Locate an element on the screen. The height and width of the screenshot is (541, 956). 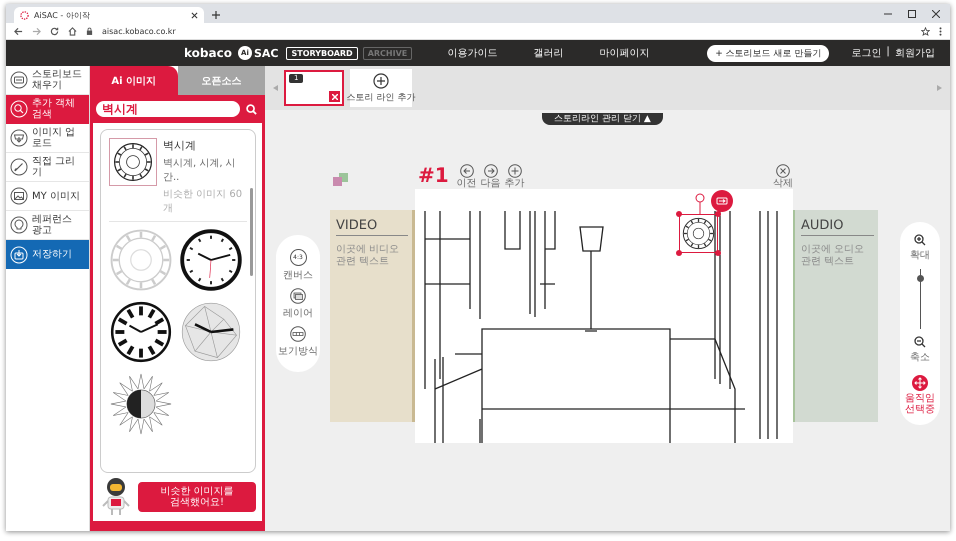
menu-icon is located at coordinates (940, 31).